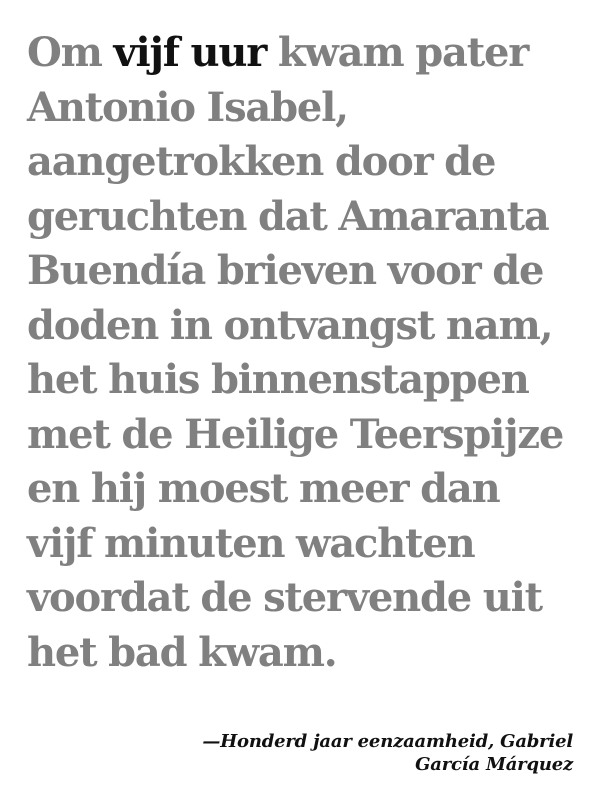 This screenshot has width=600, height=800. What do you see at coordinates (494, 764) in the screenshot?
I see `attribution-line-2: García Márquez` at bounding box center [494, 764].